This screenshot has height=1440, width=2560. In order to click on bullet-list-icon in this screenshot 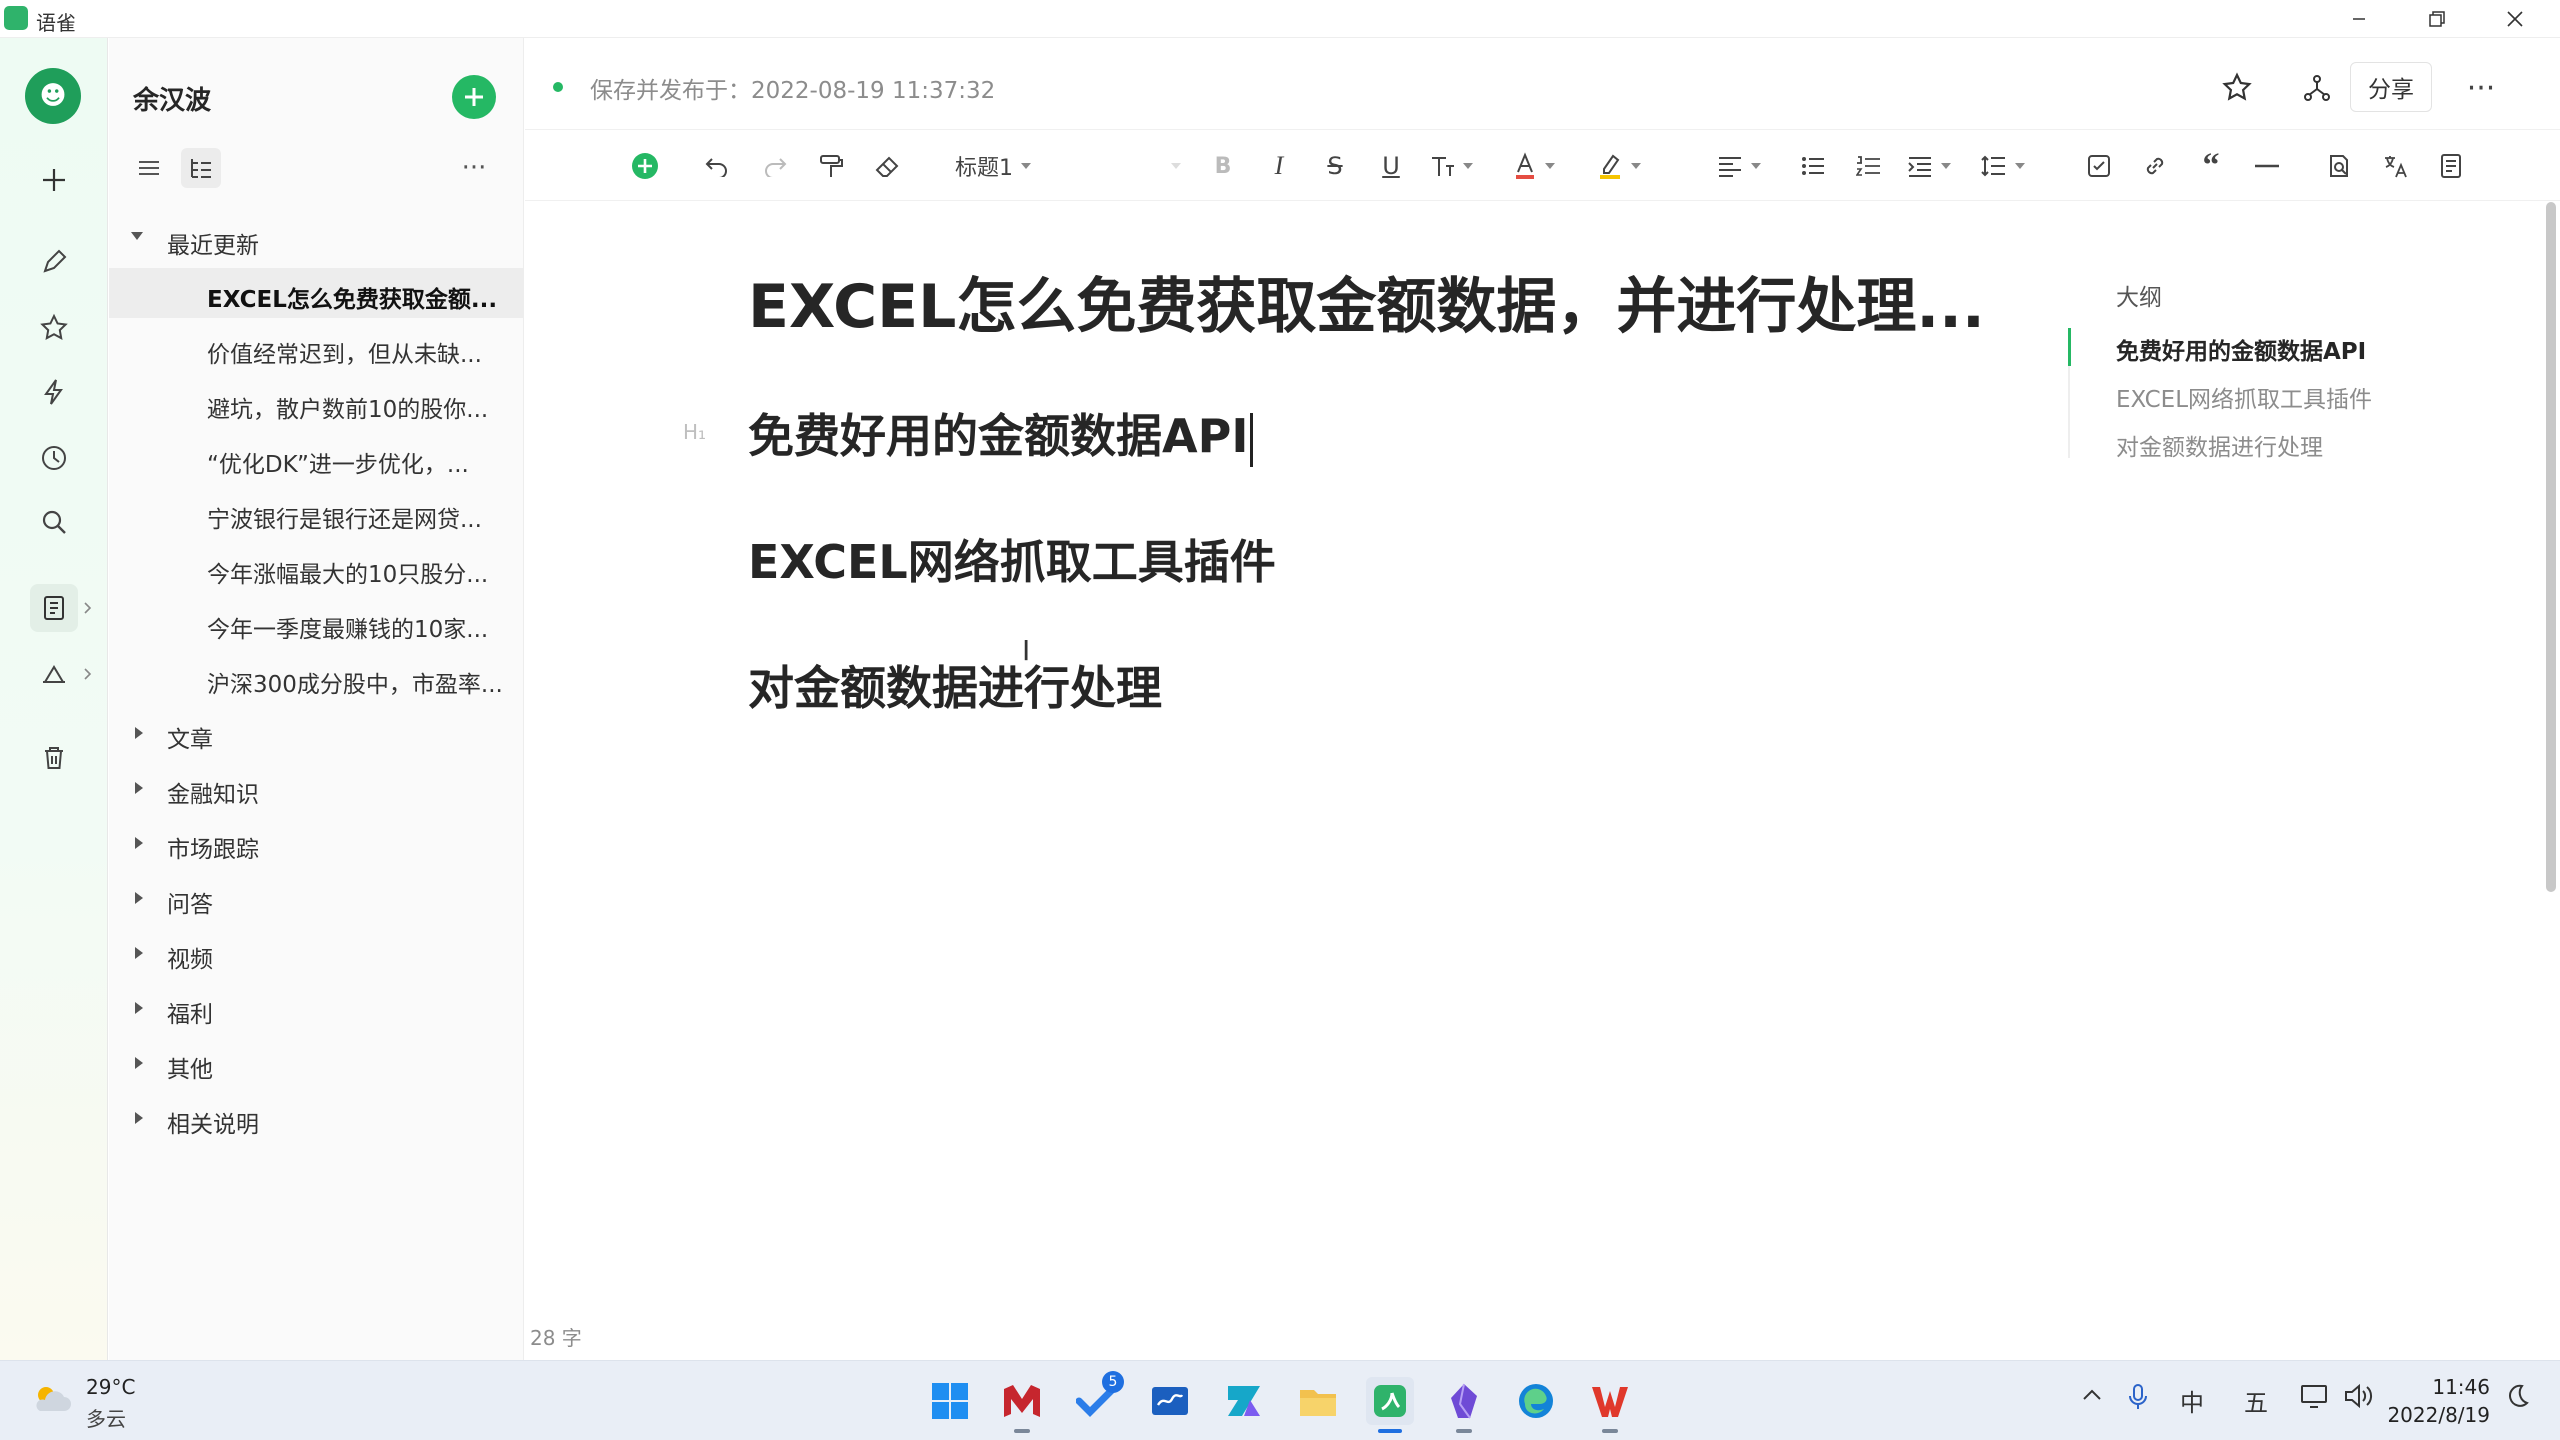, I will do `click(1813, 166)`.